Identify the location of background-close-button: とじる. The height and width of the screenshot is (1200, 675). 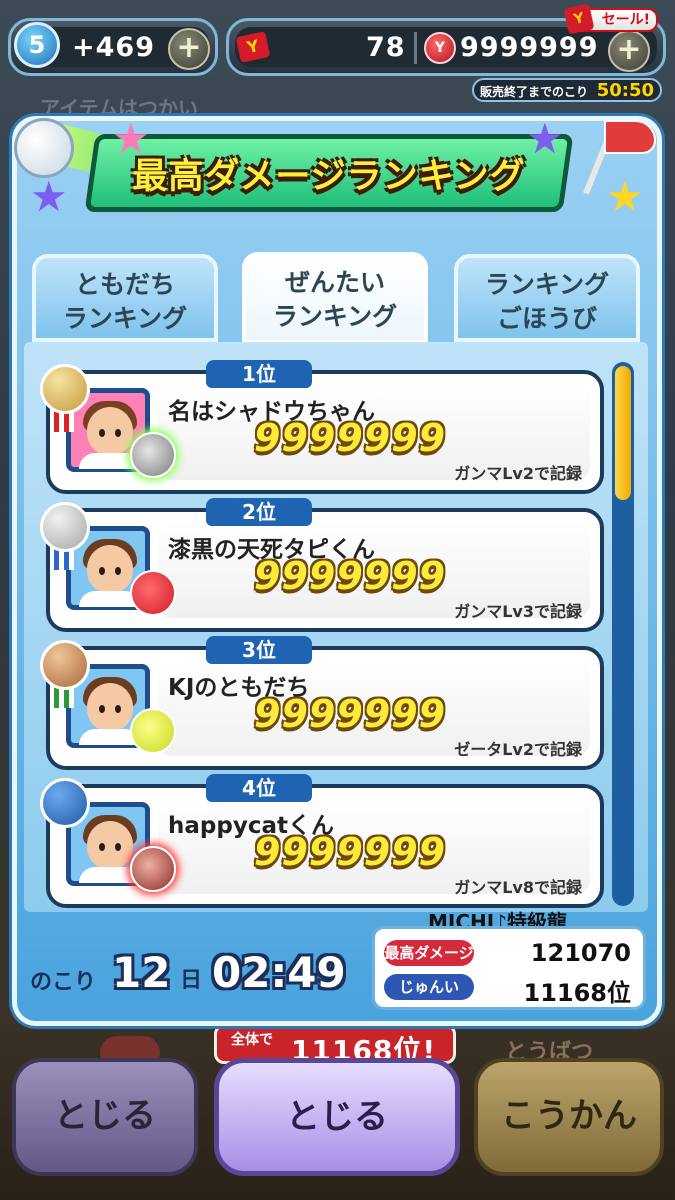
(105, 1117).